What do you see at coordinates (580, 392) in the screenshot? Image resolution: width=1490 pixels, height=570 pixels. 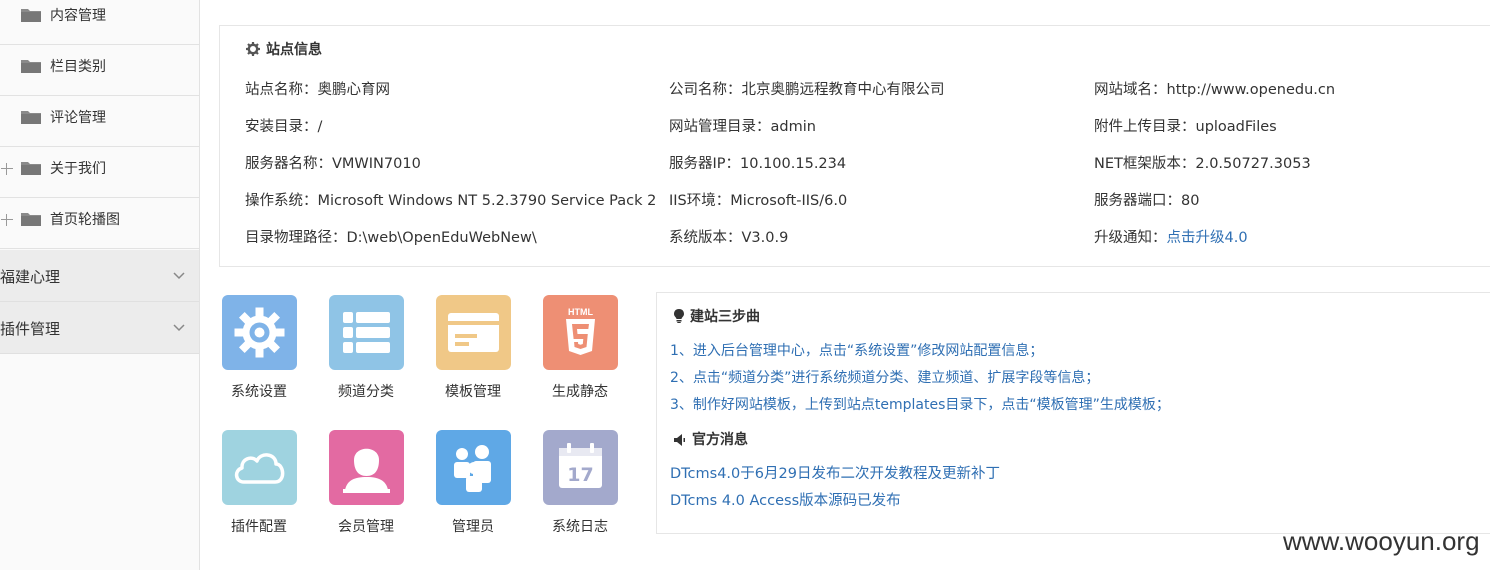 I see `shortcut-label: 生成静态` at bounding box center [580, 392].